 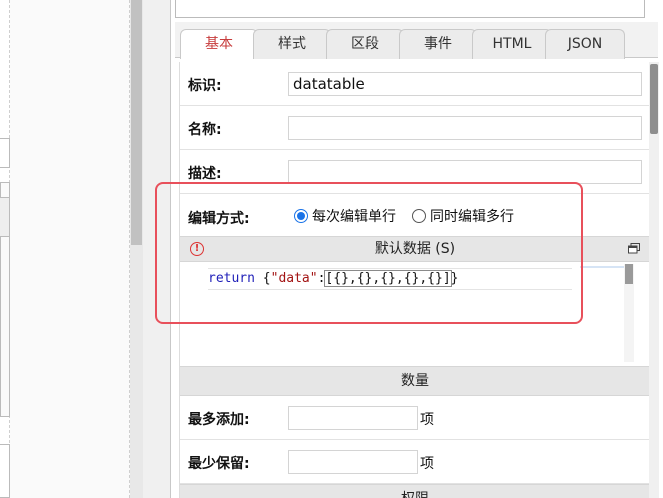 I want to click on edit-mode-label: 编辑方式:, so click(x=219, y=219).